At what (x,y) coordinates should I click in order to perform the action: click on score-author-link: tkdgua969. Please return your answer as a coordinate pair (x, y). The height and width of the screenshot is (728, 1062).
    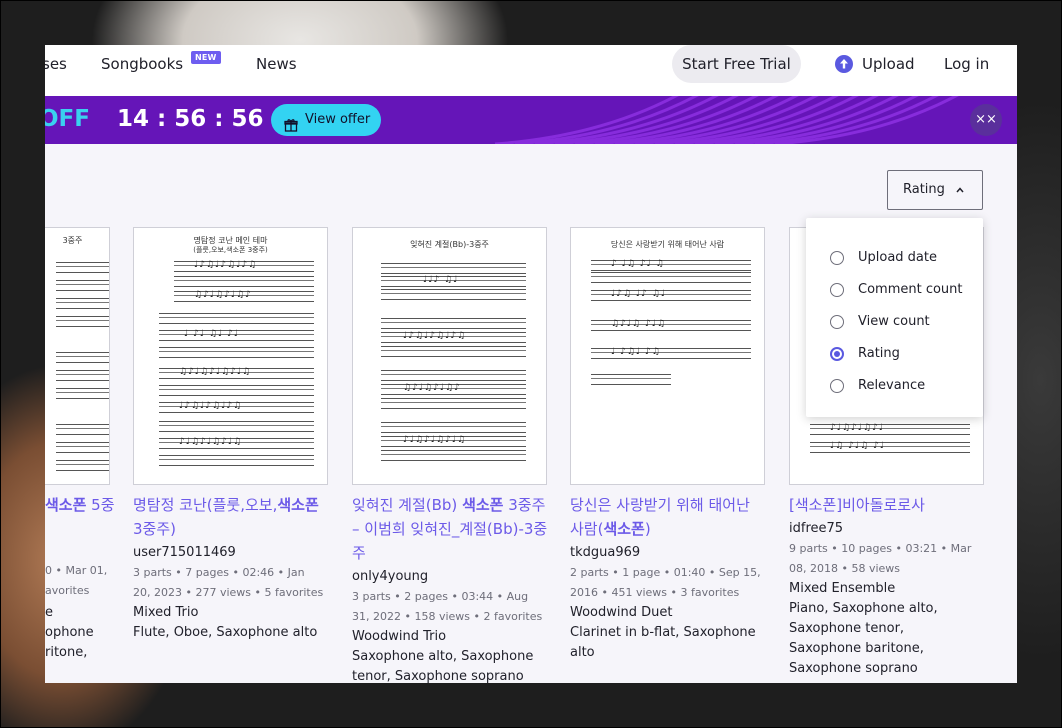
    Looking at the image, I should click on (605, 553).